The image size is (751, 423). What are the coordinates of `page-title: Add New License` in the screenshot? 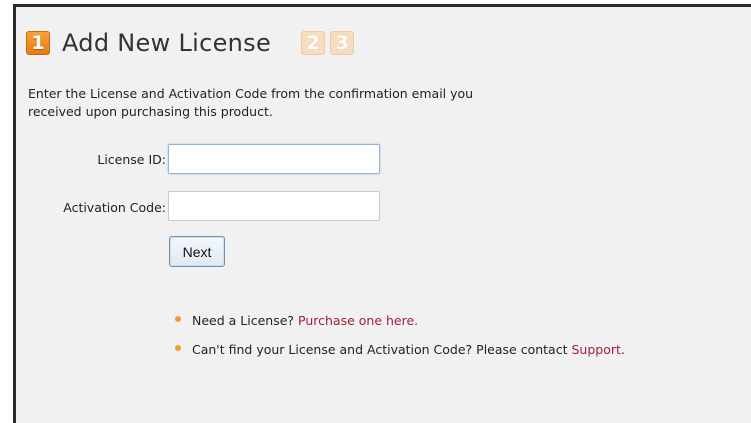 It's located at (167, 43).